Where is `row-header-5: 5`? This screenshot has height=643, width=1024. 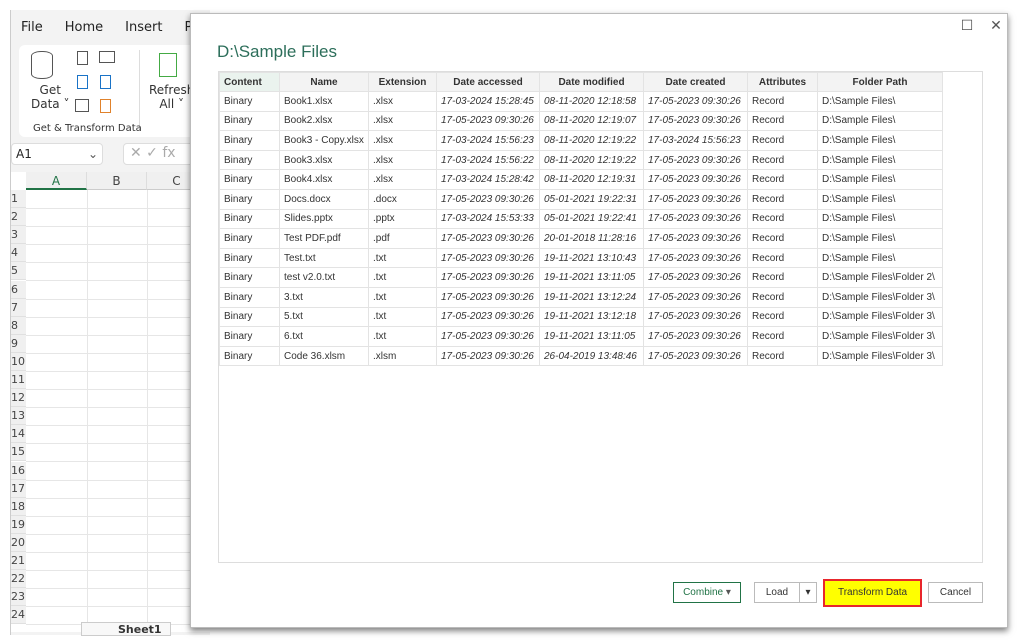 row-header-5: 5 is located at coordinates (18, 271).